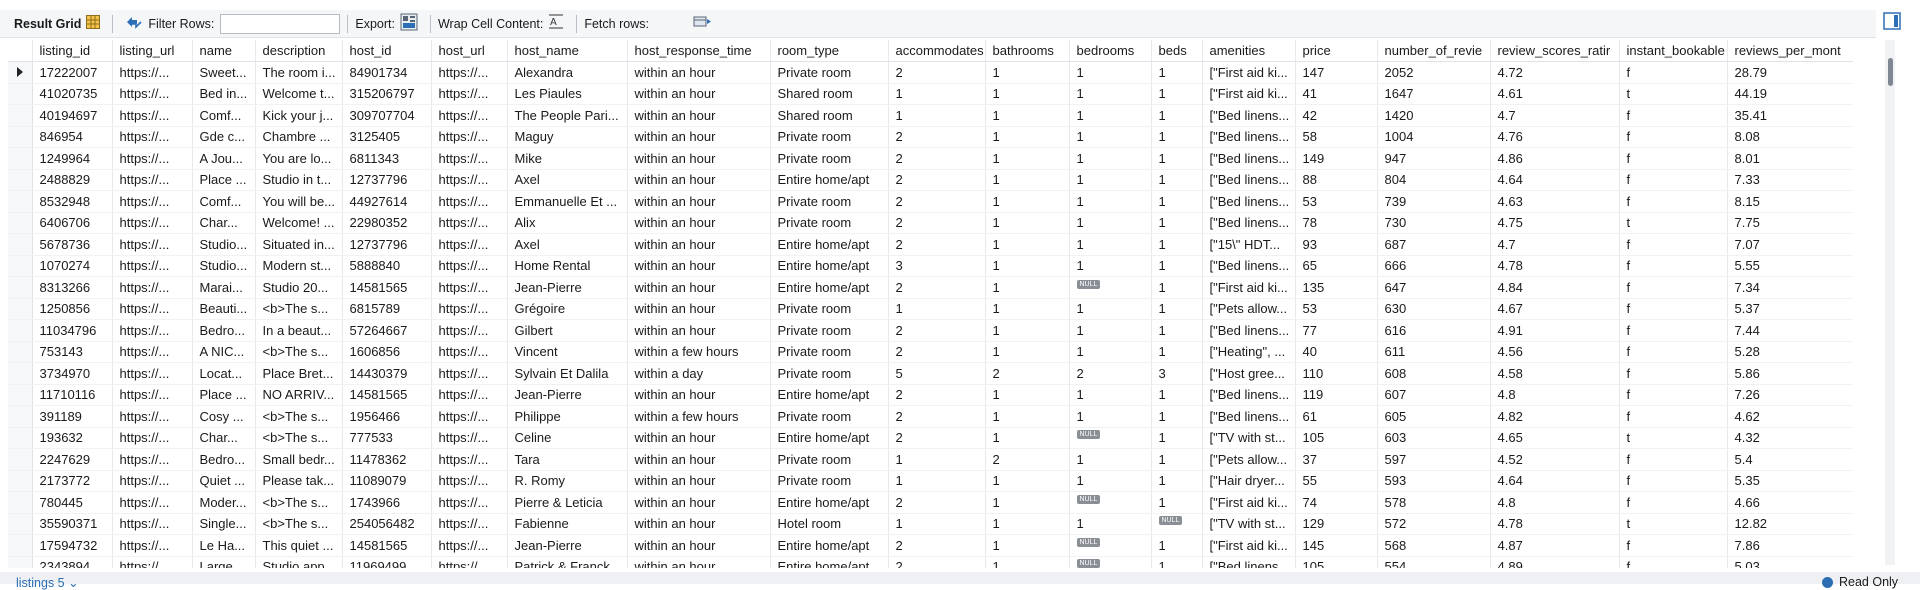  What do you see at coordinates (1555, 51) in the screenshot?
I see `column-header-review-scores-ratir: review_scores_ratir` at bounding box center [1555, 51].